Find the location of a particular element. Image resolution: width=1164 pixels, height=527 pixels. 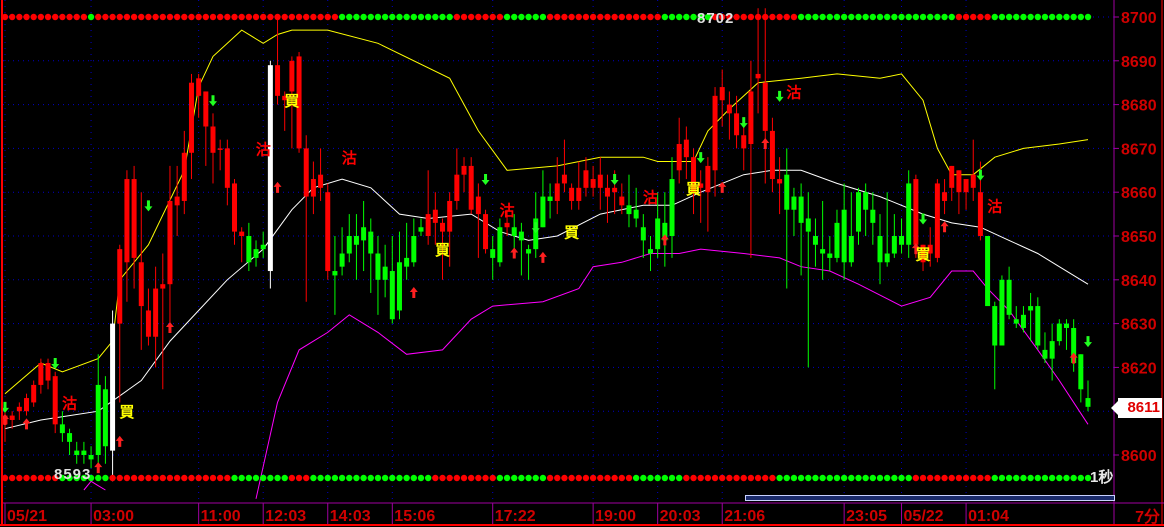

chart-scrollbar is located at coordinates (930, 498).